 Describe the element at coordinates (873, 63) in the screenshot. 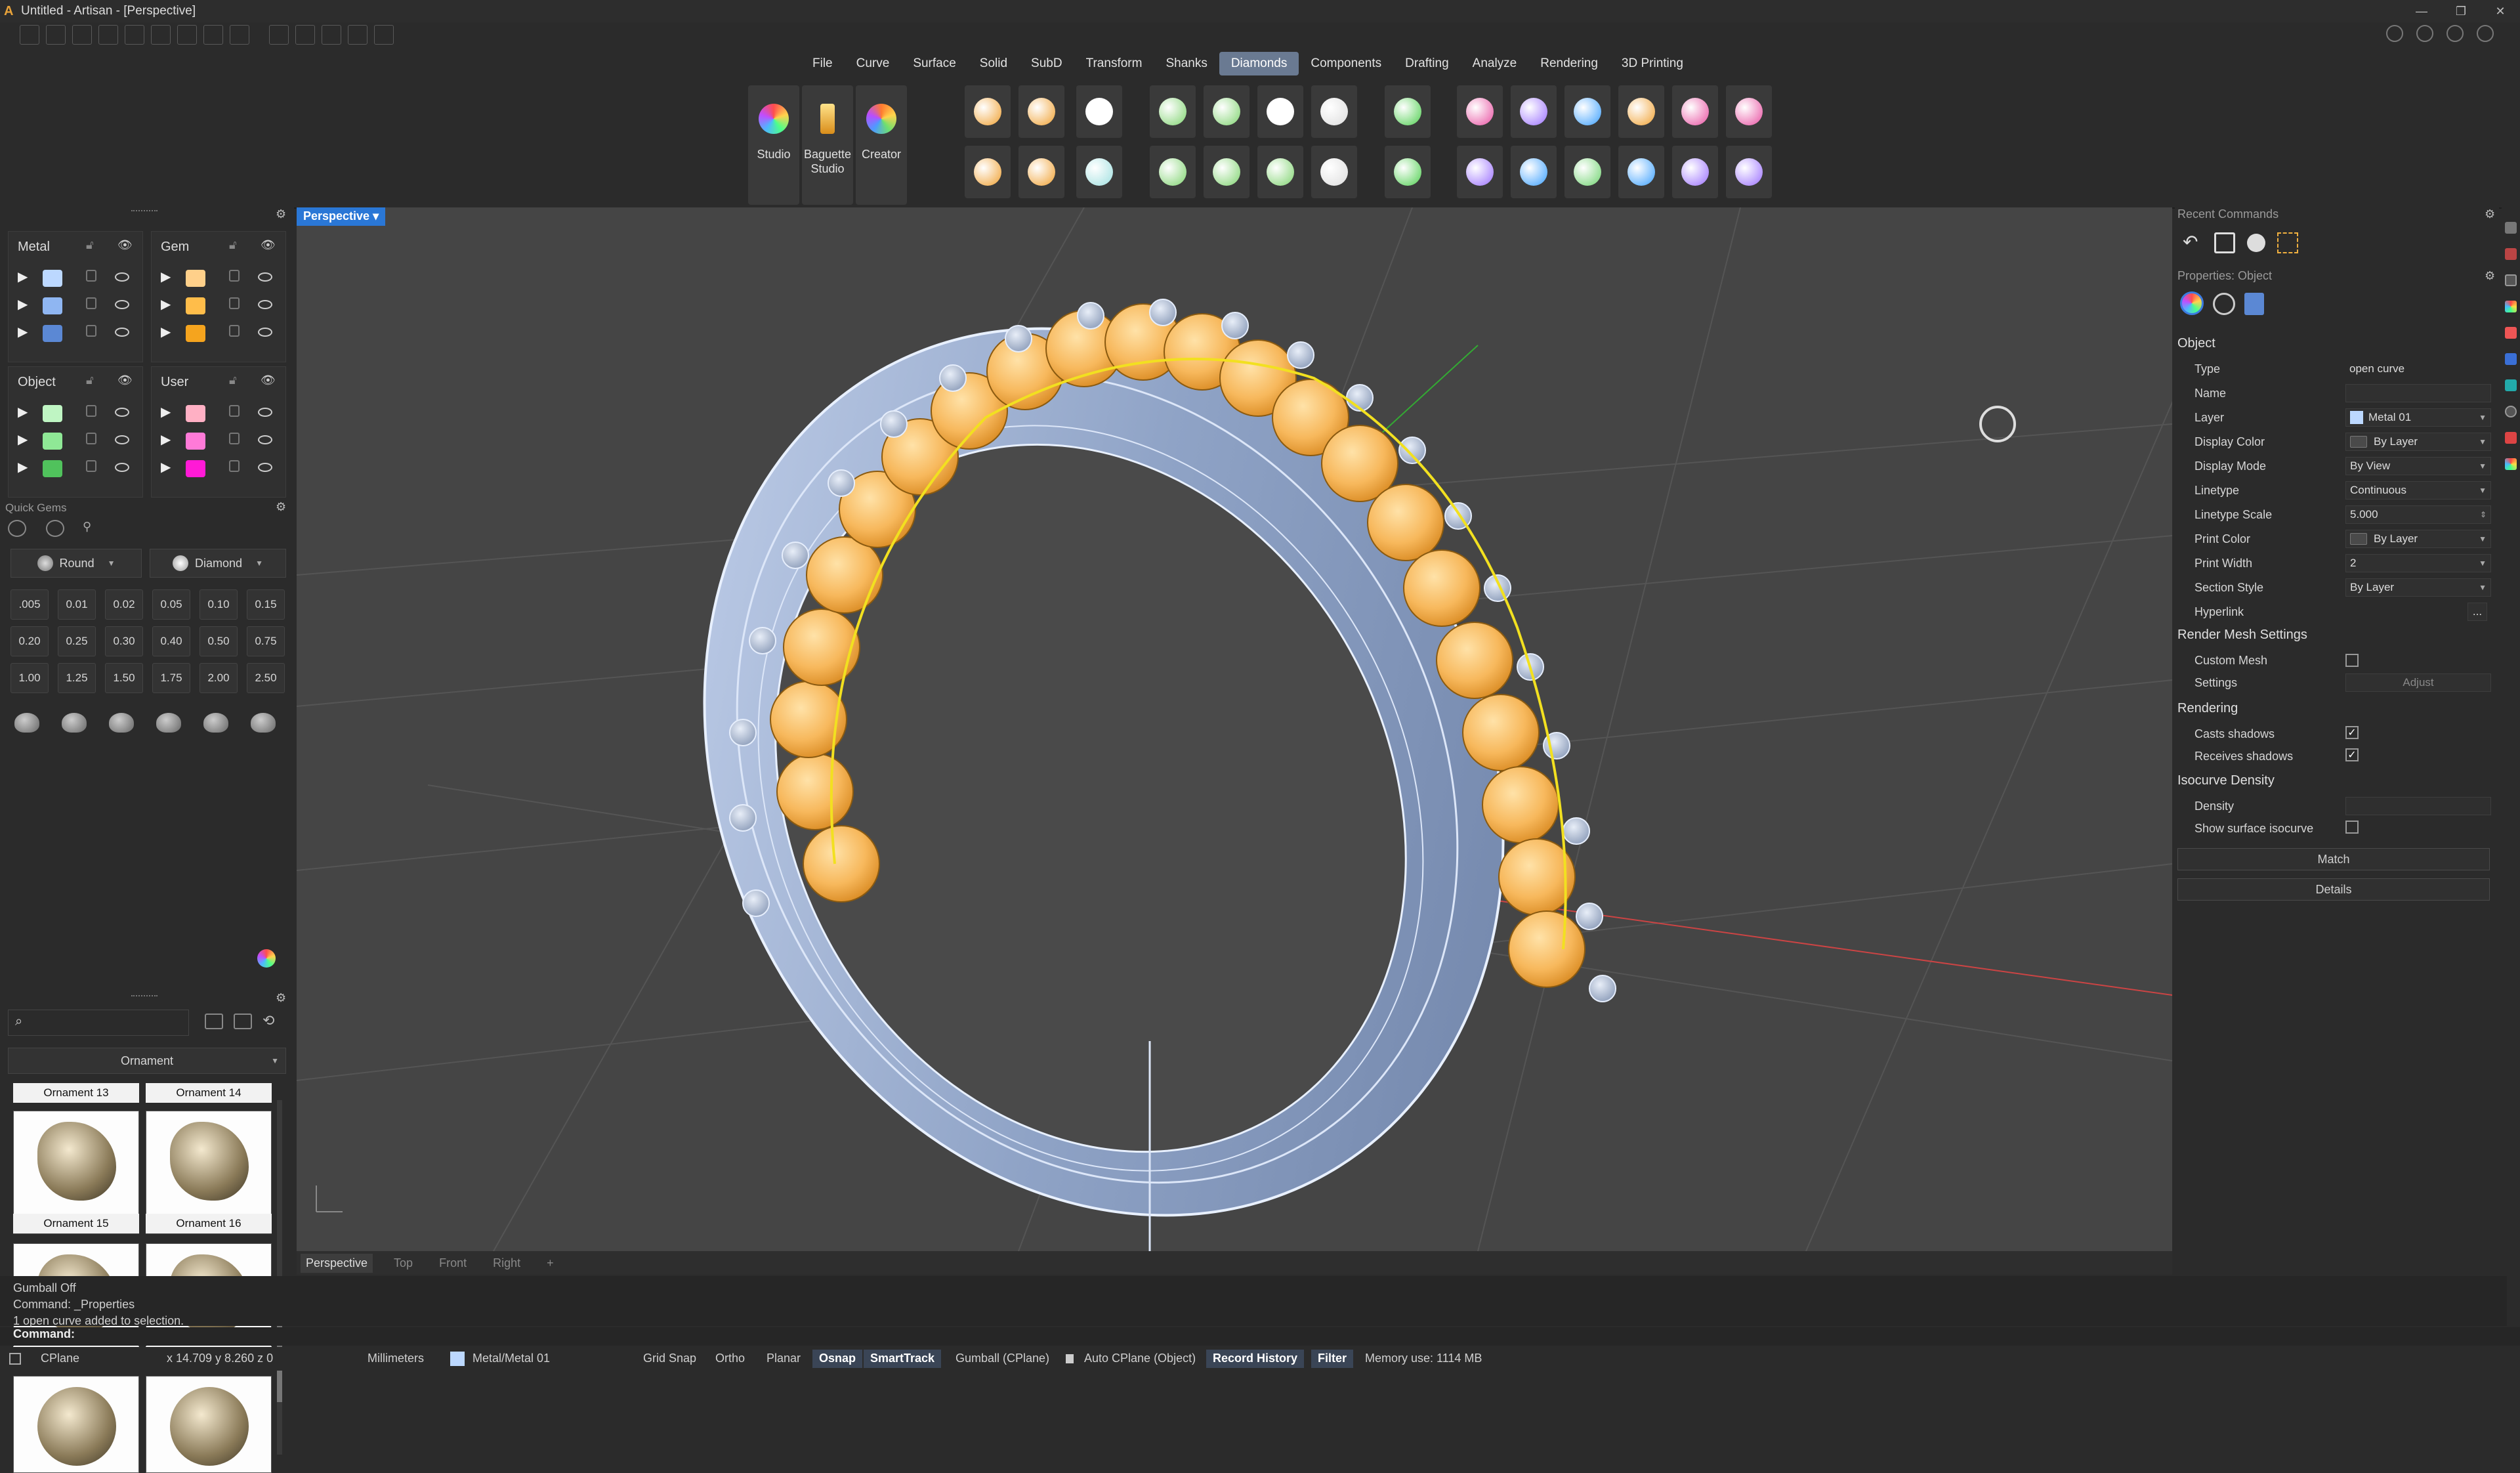

I see `tab-curve: Curve` at that location.